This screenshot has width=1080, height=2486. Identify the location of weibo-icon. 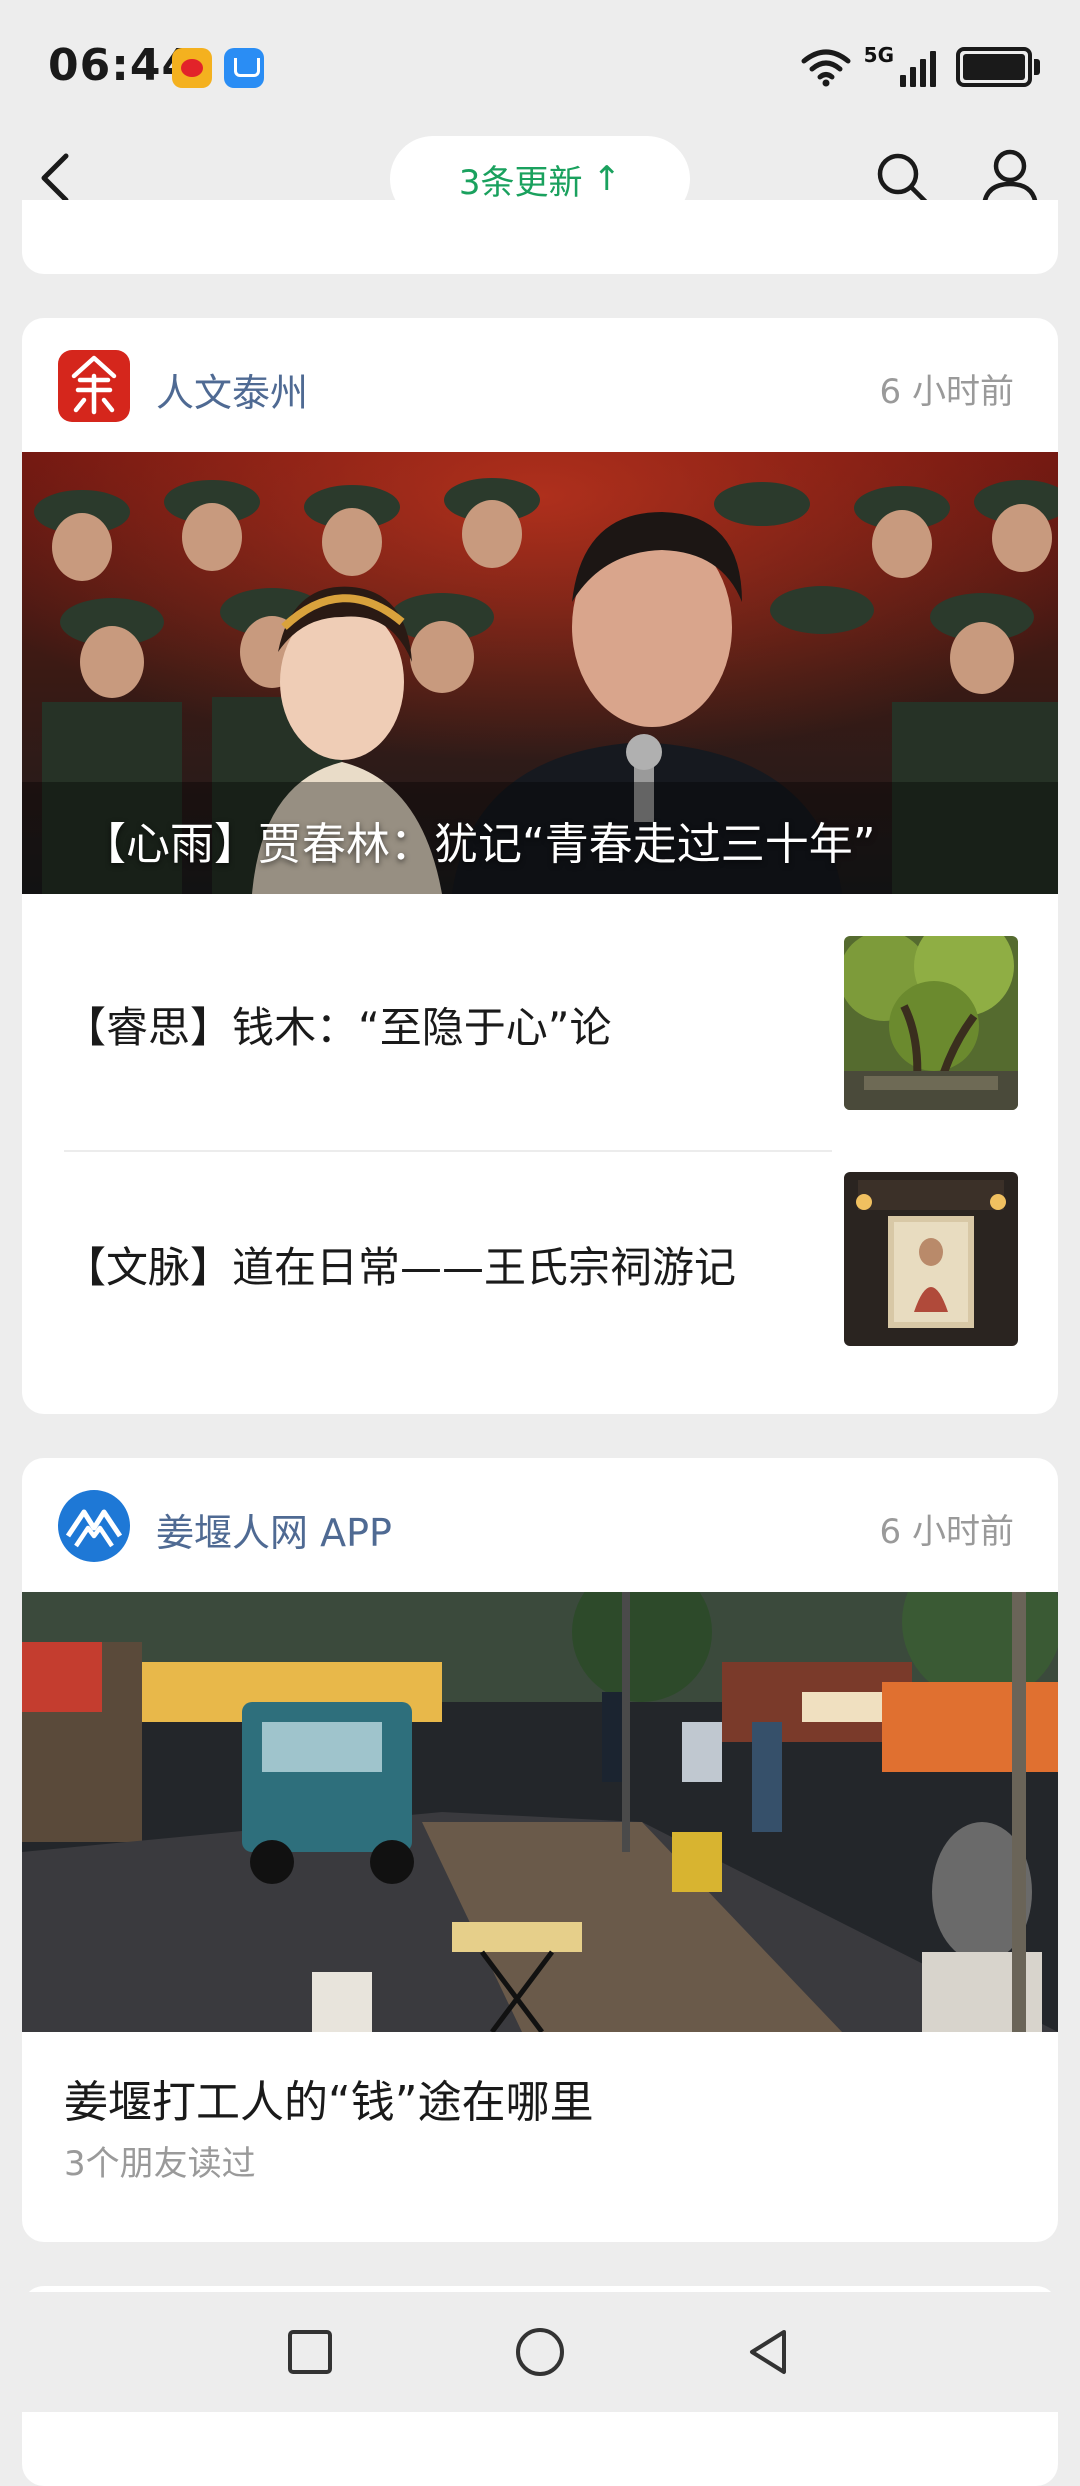
(192, 68).